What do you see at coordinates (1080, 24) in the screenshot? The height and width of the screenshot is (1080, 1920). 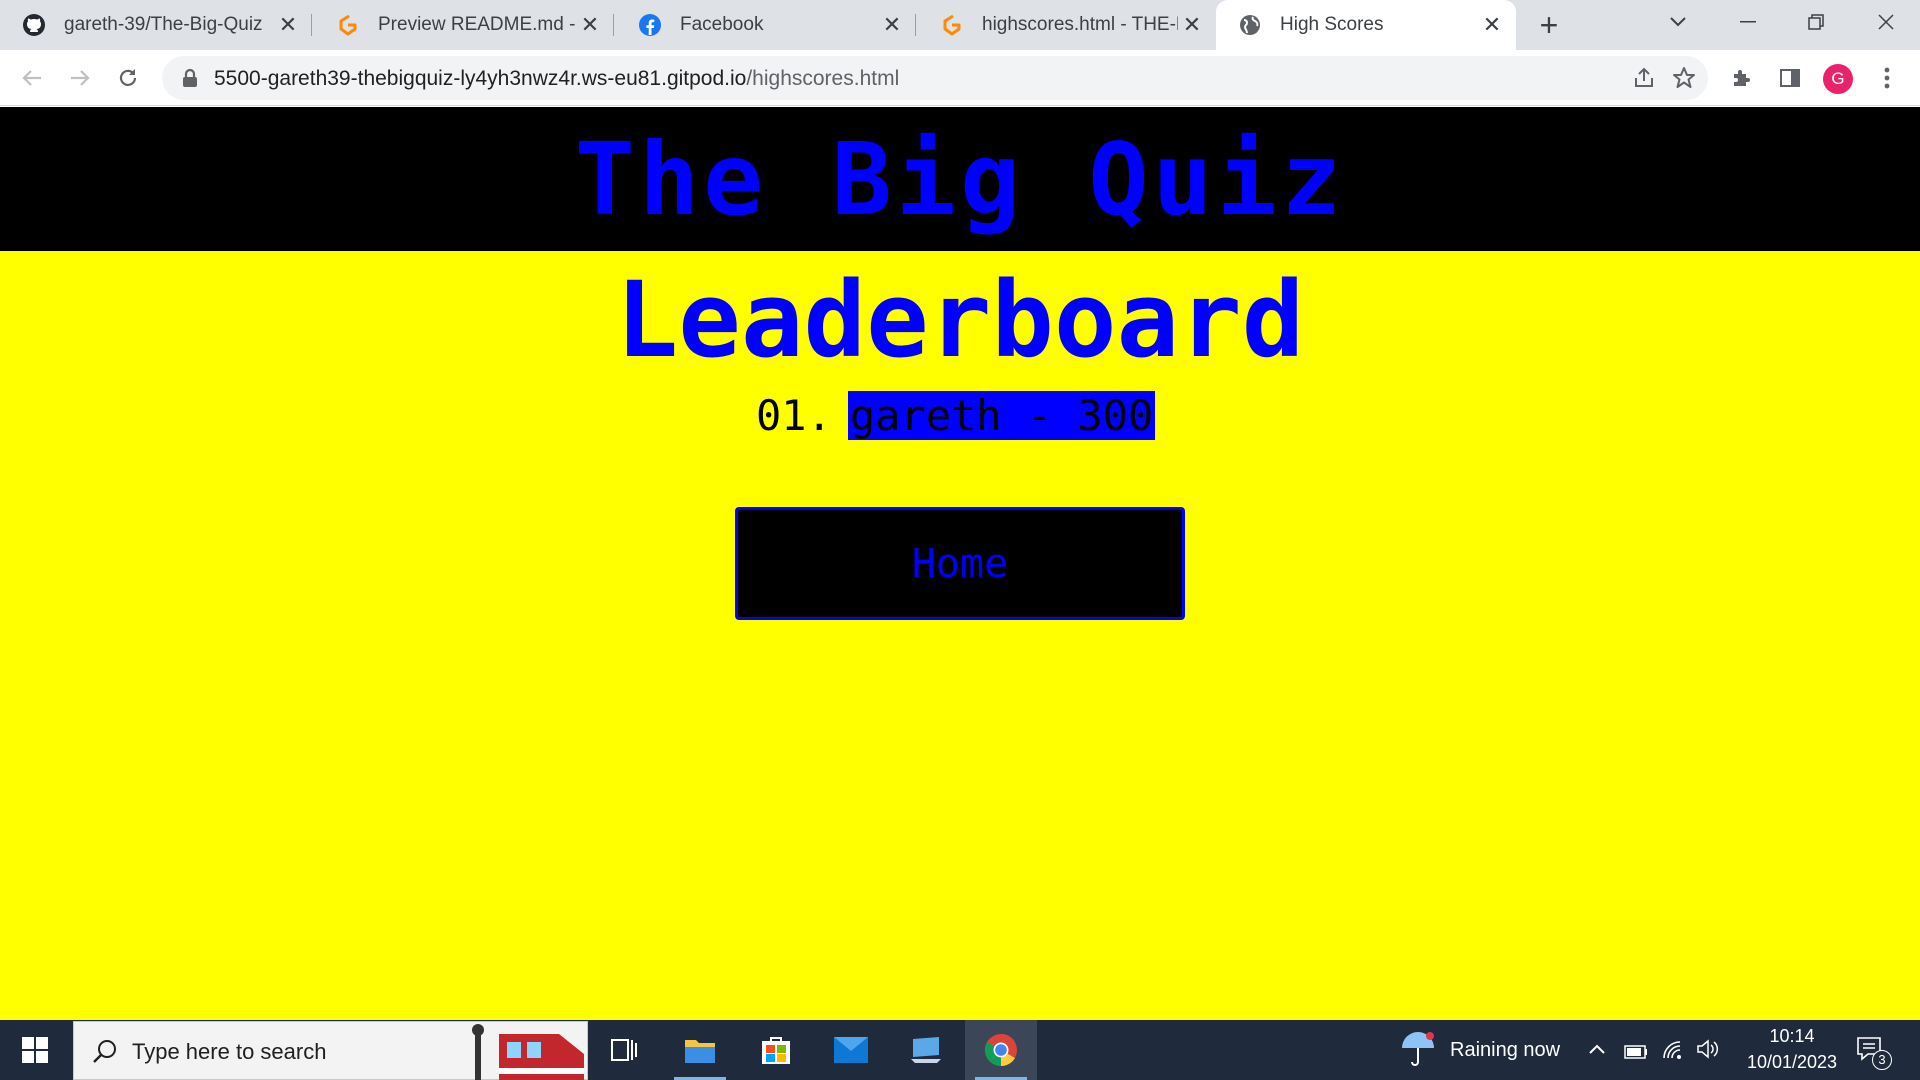 I see `tab-title: highscores.html - THE-BIG` at bounding box center [1080, 24].